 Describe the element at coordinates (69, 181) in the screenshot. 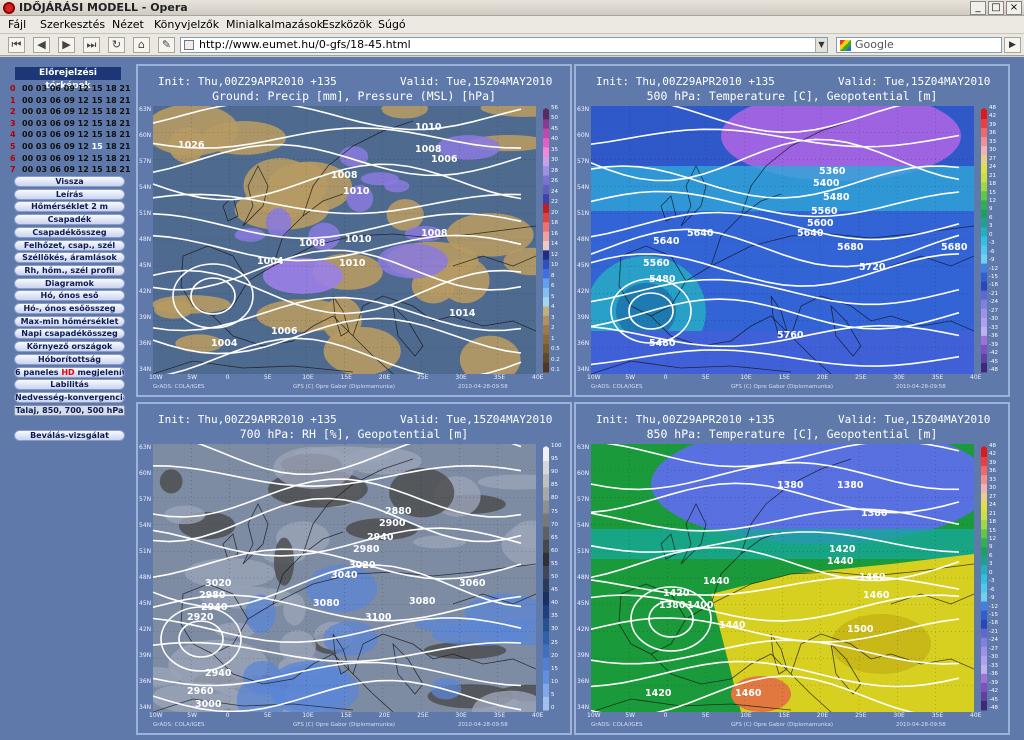

I see `sidebar-button-0: Vissza` at that location.